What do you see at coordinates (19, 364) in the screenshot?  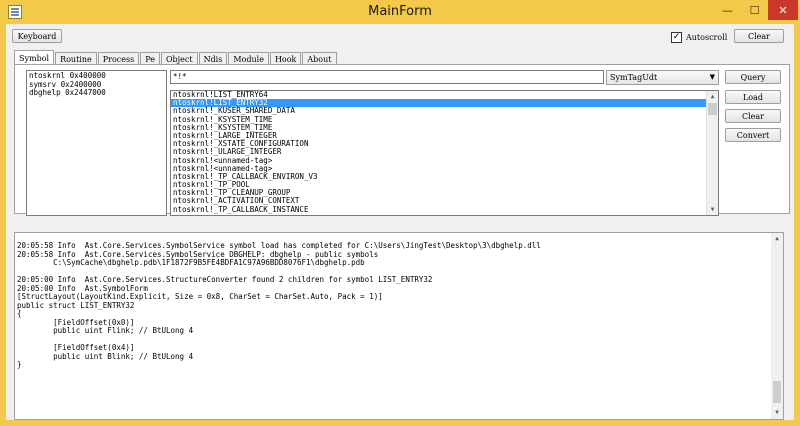 I see `log-line: }` at bounding box center [19, 364].